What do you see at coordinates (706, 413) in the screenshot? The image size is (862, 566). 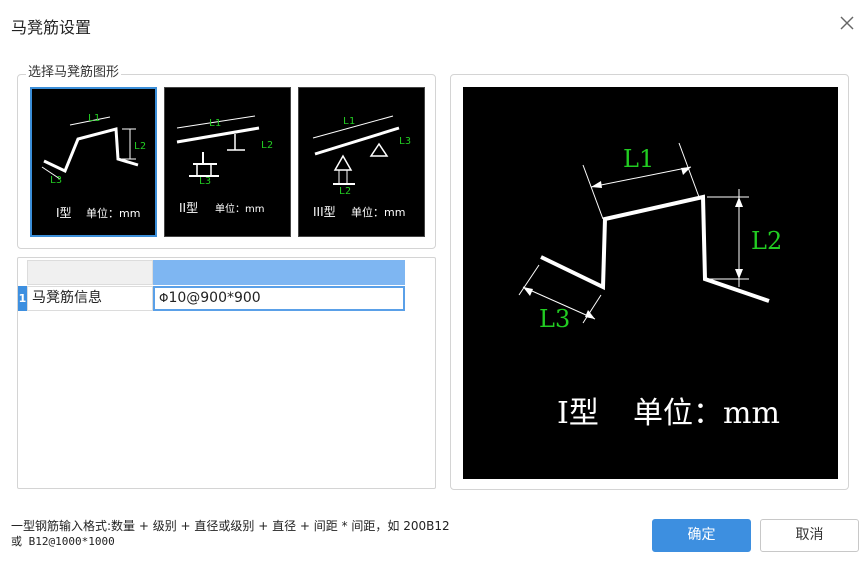 I see `preview-unit-label: 单位：mm` at bounding box center [706, 413].